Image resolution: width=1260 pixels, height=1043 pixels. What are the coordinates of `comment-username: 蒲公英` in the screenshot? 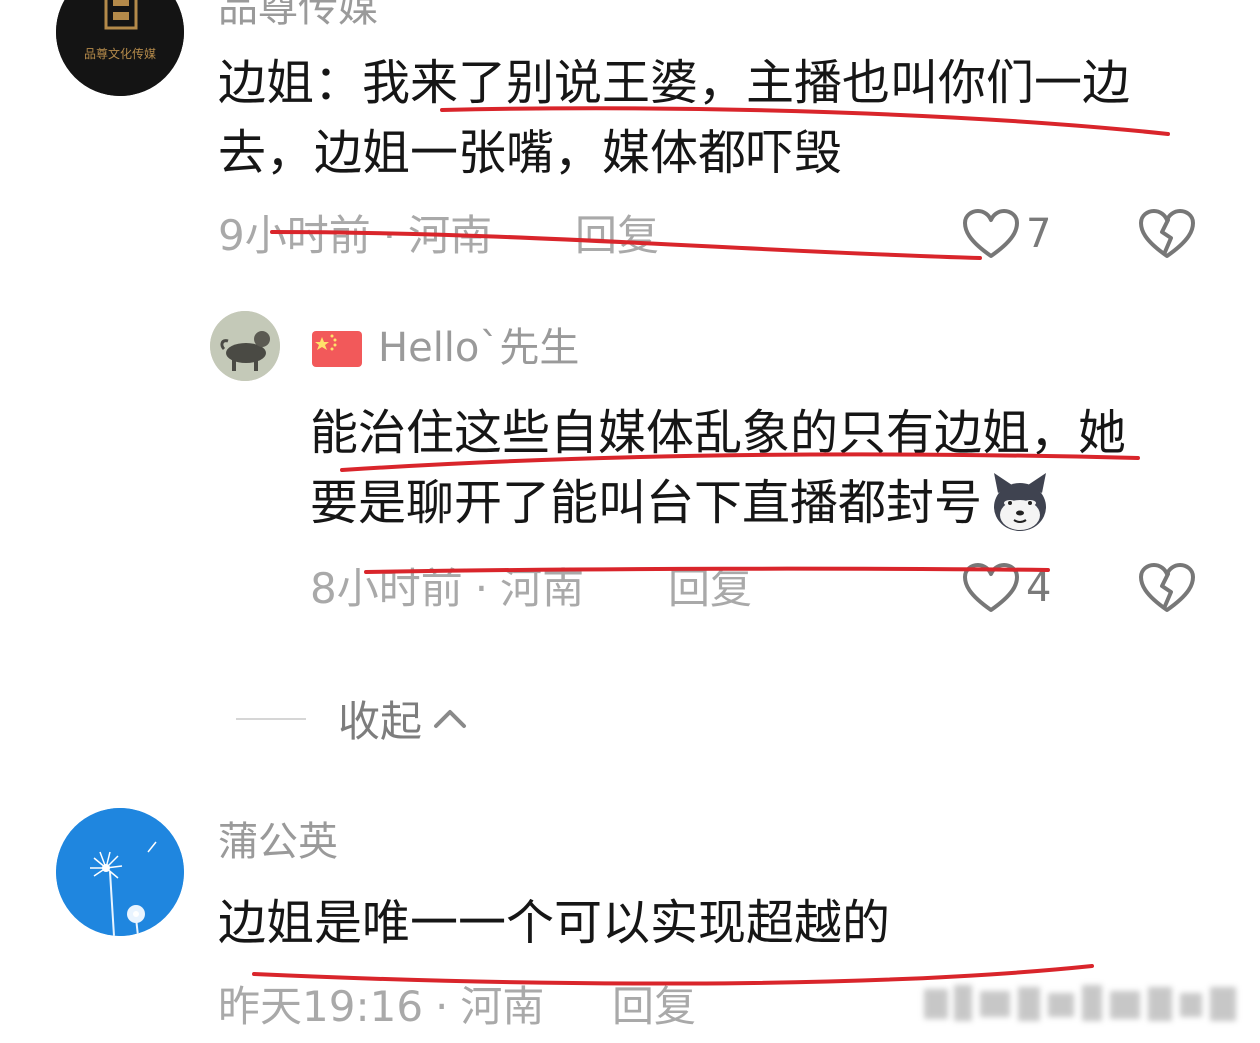 It's located at (278, 842).